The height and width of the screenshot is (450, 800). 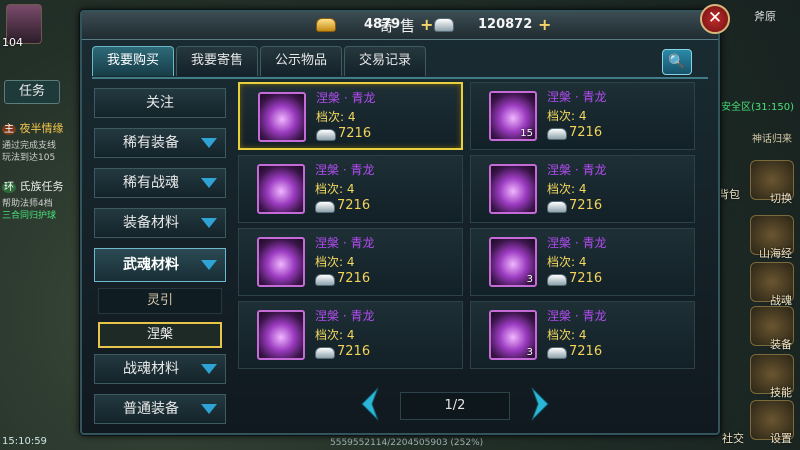 I want to click on switch-label: 切换, so click(x=781, y=198).